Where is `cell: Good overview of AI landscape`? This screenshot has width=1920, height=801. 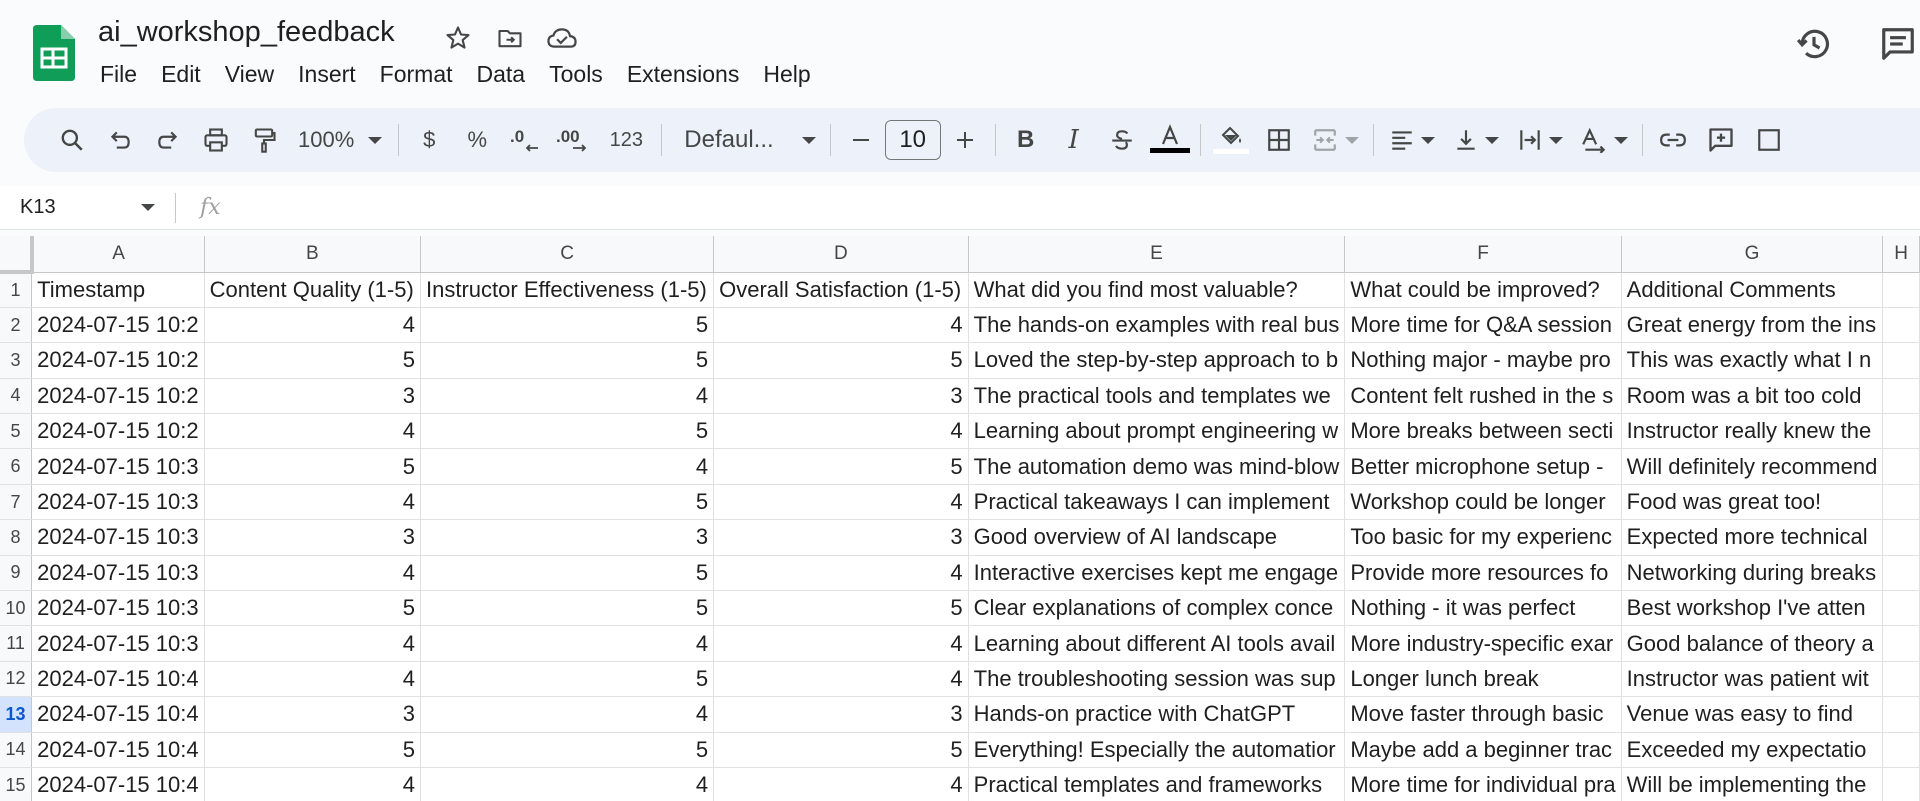 cell: Good overview of AI landscape is located at coordinates (1157, 537).